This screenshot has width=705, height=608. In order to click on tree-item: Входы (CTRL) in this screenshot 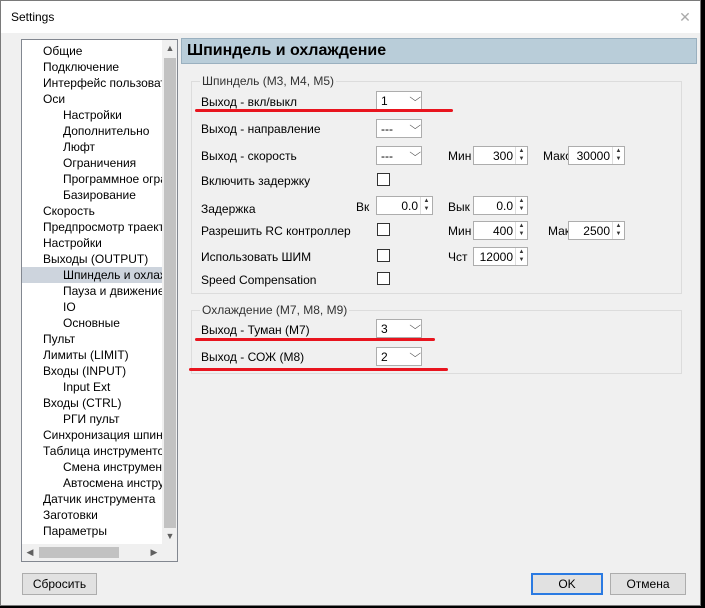, I will do `click(82, 403)`.